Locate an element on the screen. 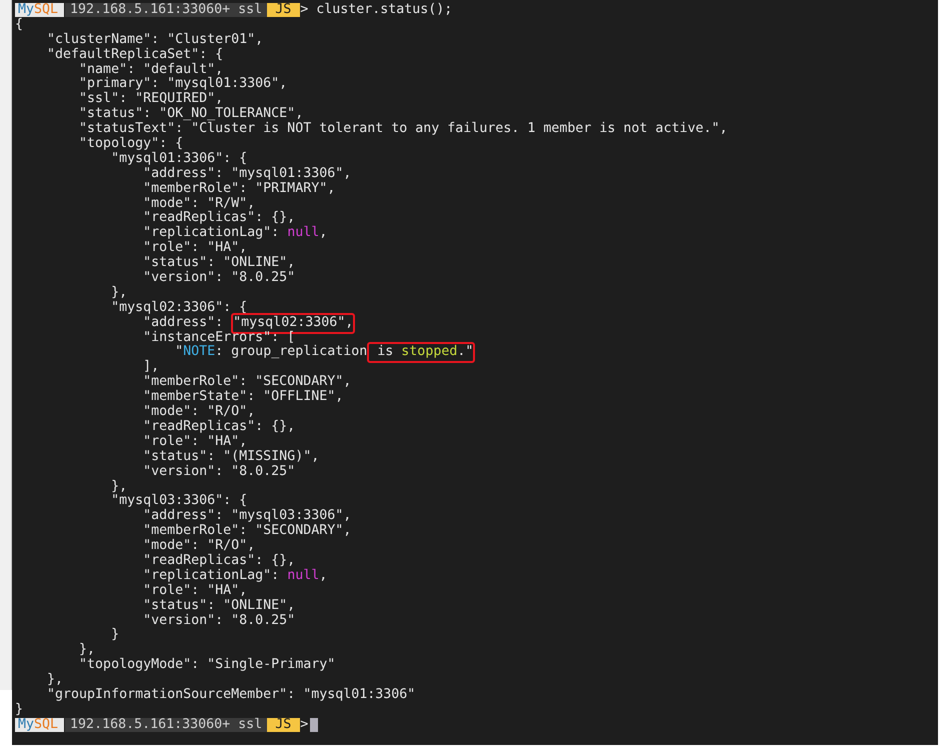 The image size is (944, 753). output-line: "mysql03:3306": { is located at coordinates (179, 501).